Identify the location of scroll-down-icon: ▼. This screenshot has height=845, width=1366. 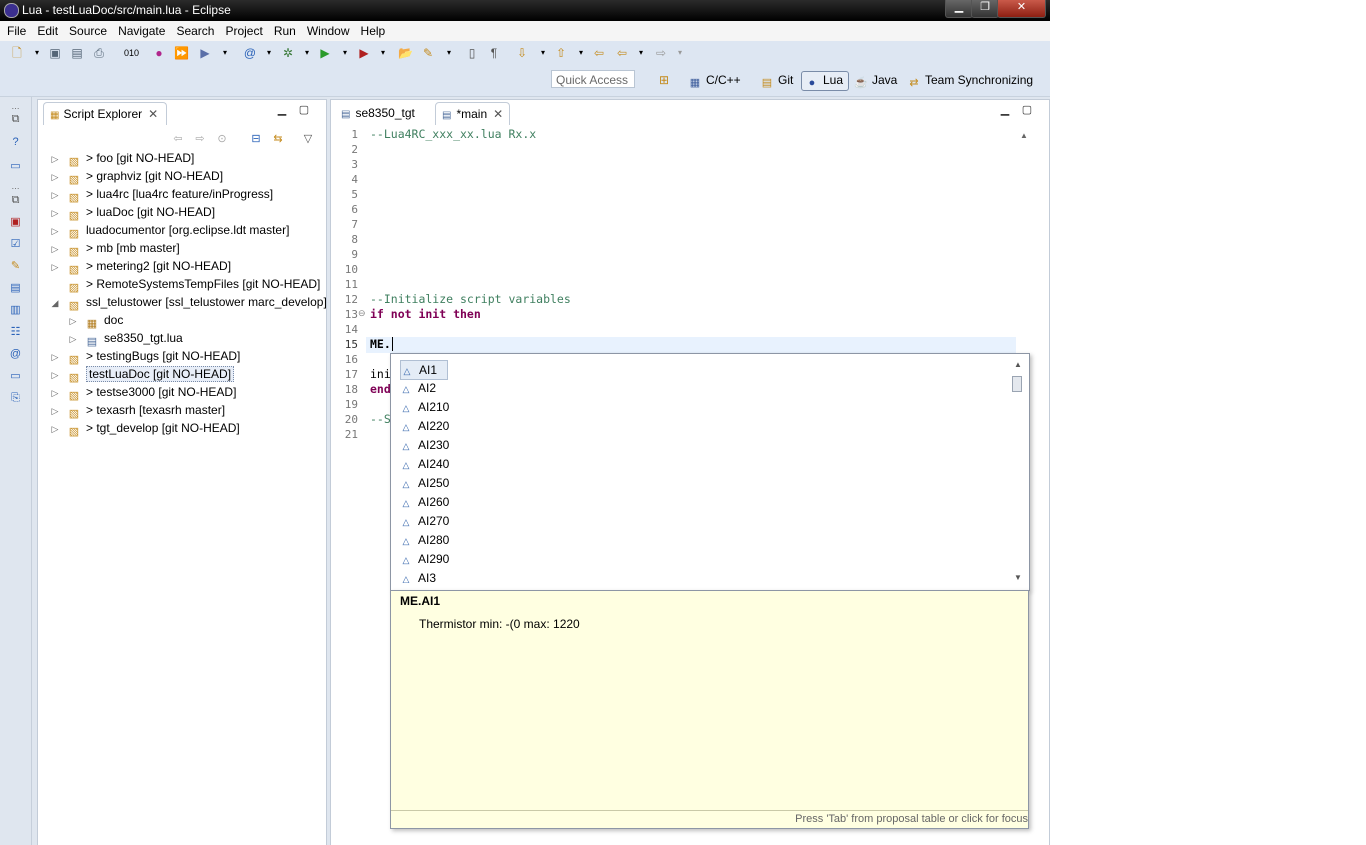
(1018, 577).